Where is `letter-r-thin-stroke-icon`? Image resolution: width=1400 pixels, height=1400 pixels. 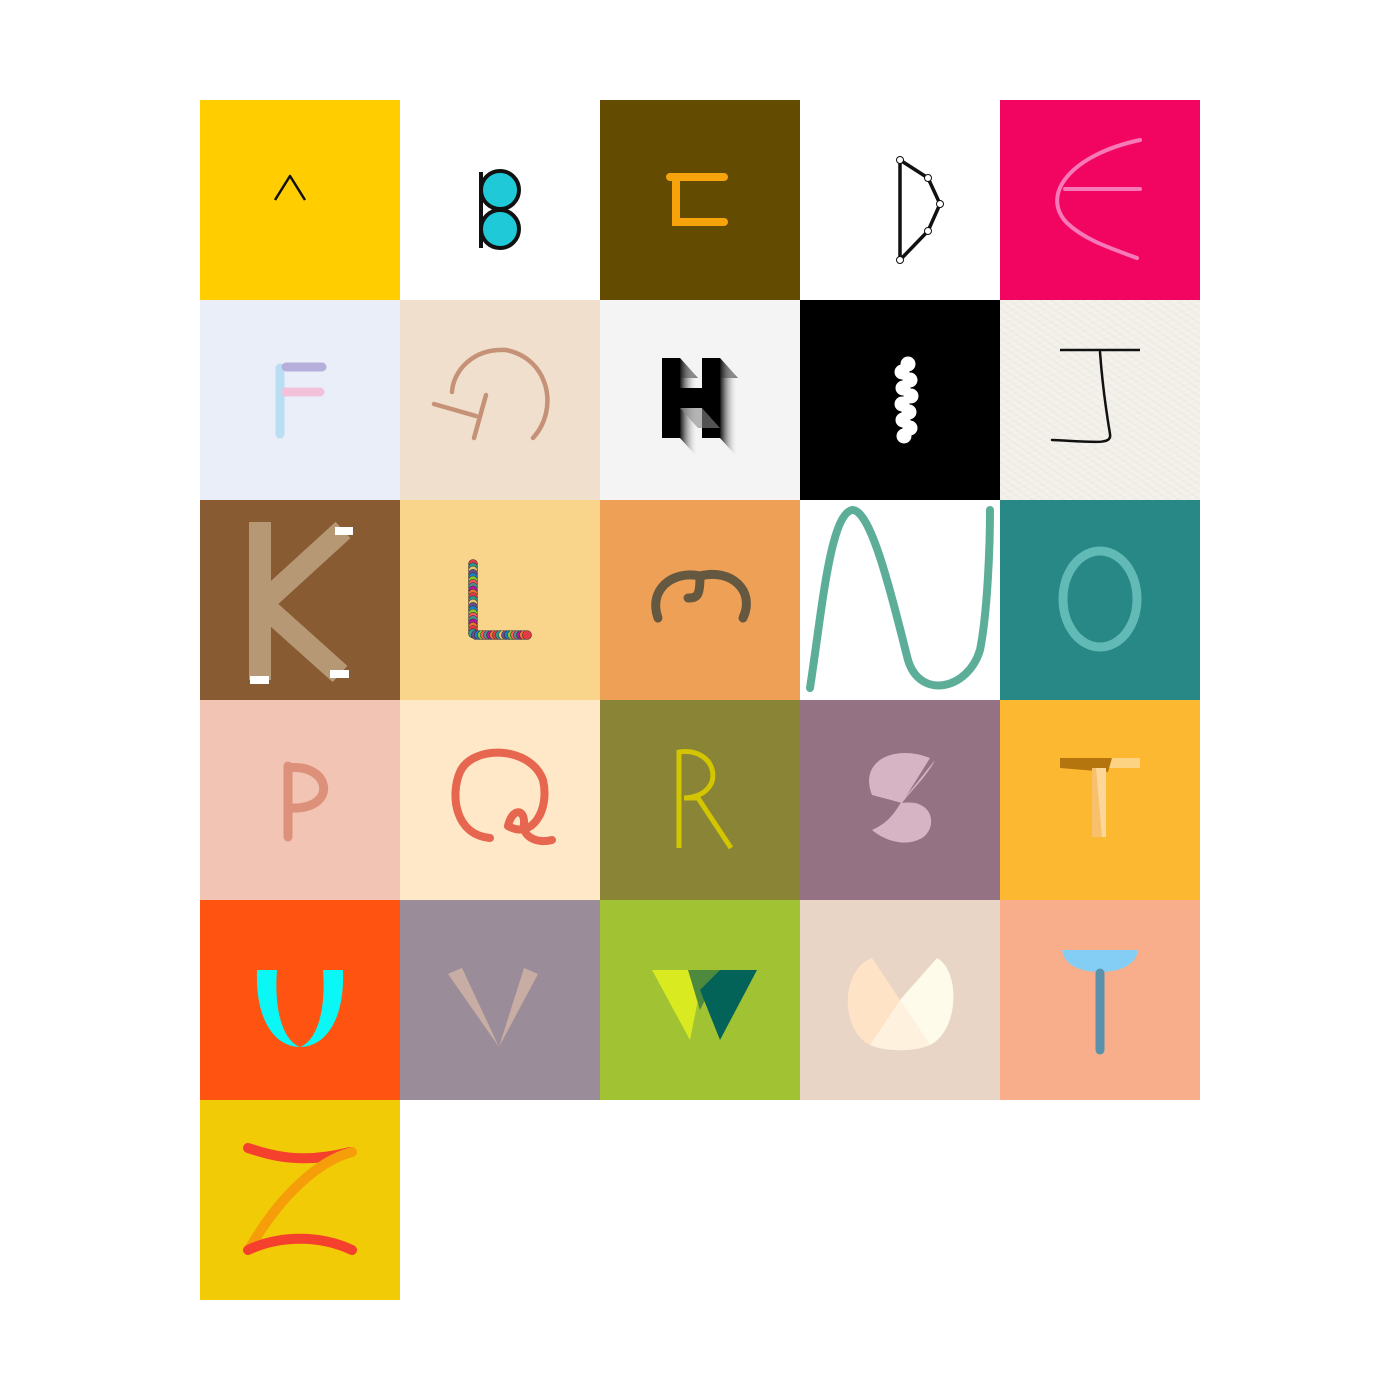
letter-r-thin-stroke-icon is located at coordinates (705, 799).